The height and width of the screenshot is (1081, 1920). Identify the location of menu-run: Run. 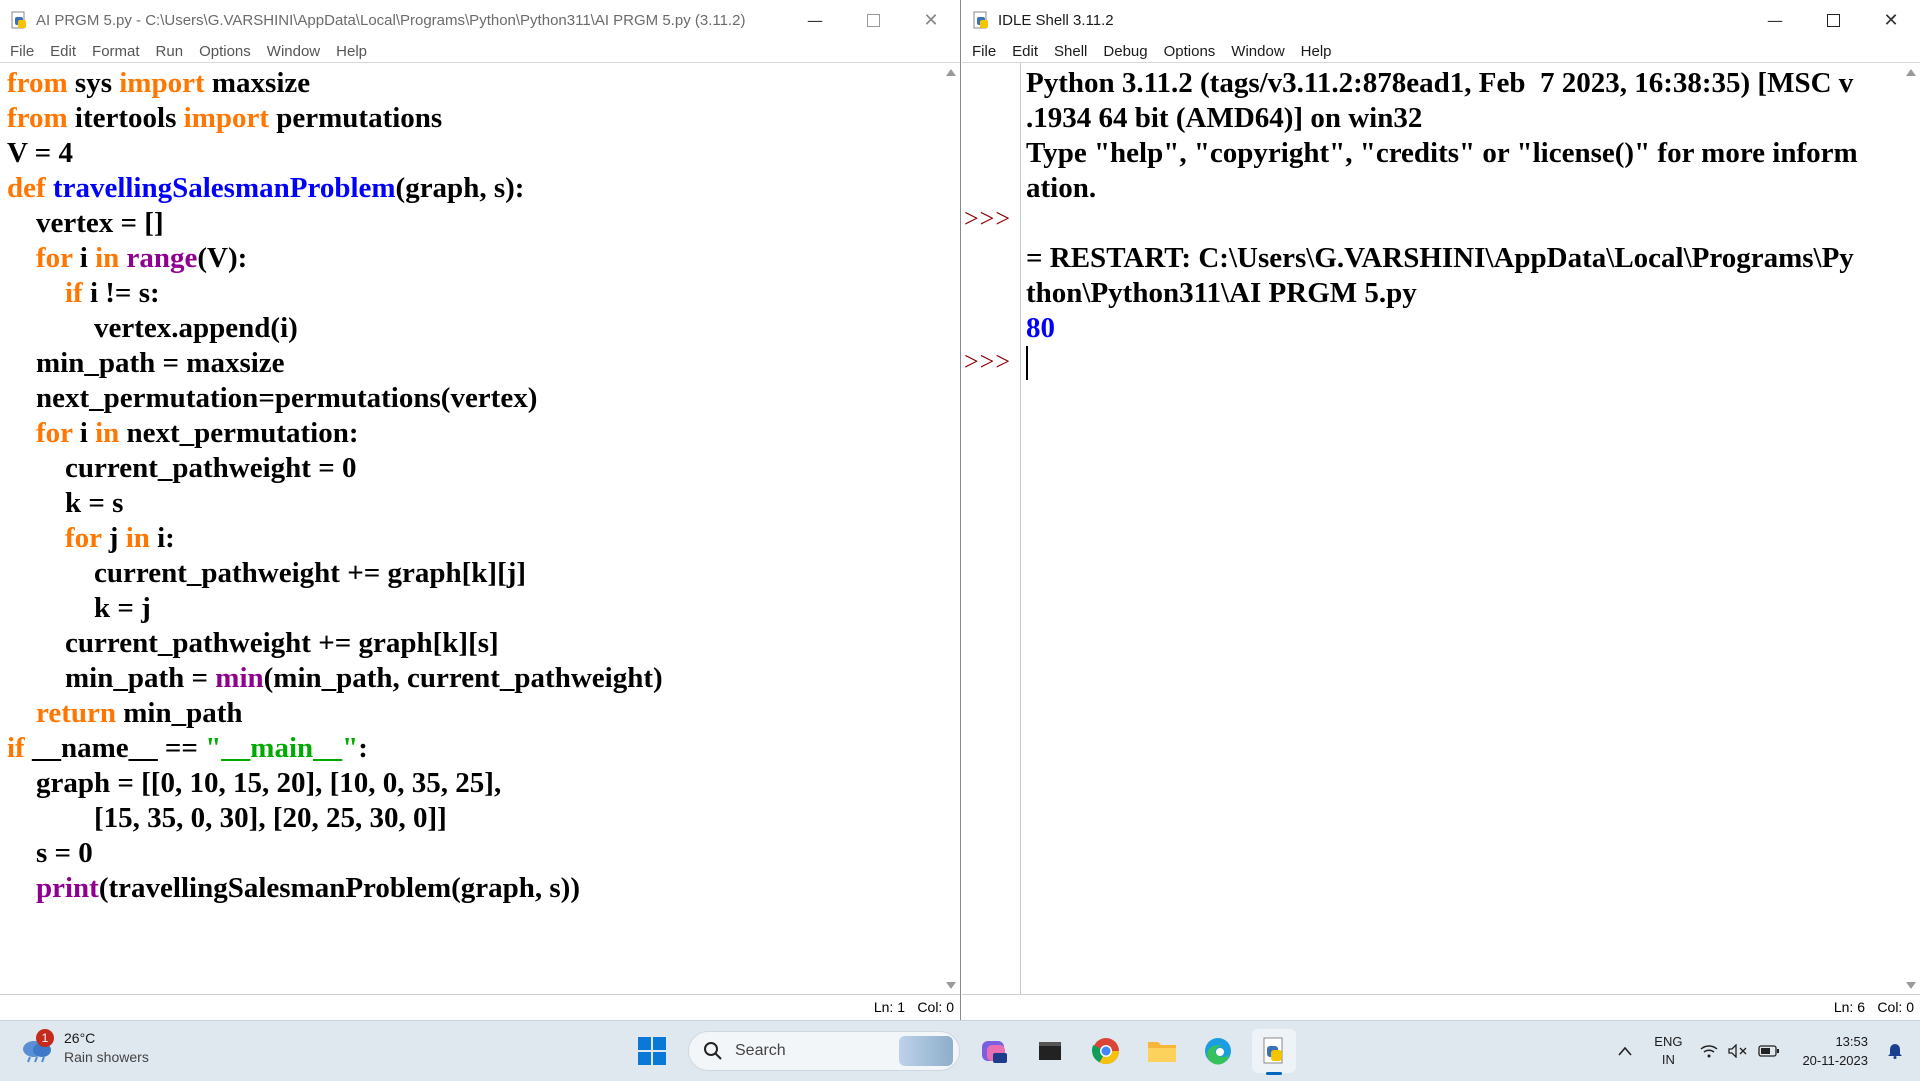
(171, 51).